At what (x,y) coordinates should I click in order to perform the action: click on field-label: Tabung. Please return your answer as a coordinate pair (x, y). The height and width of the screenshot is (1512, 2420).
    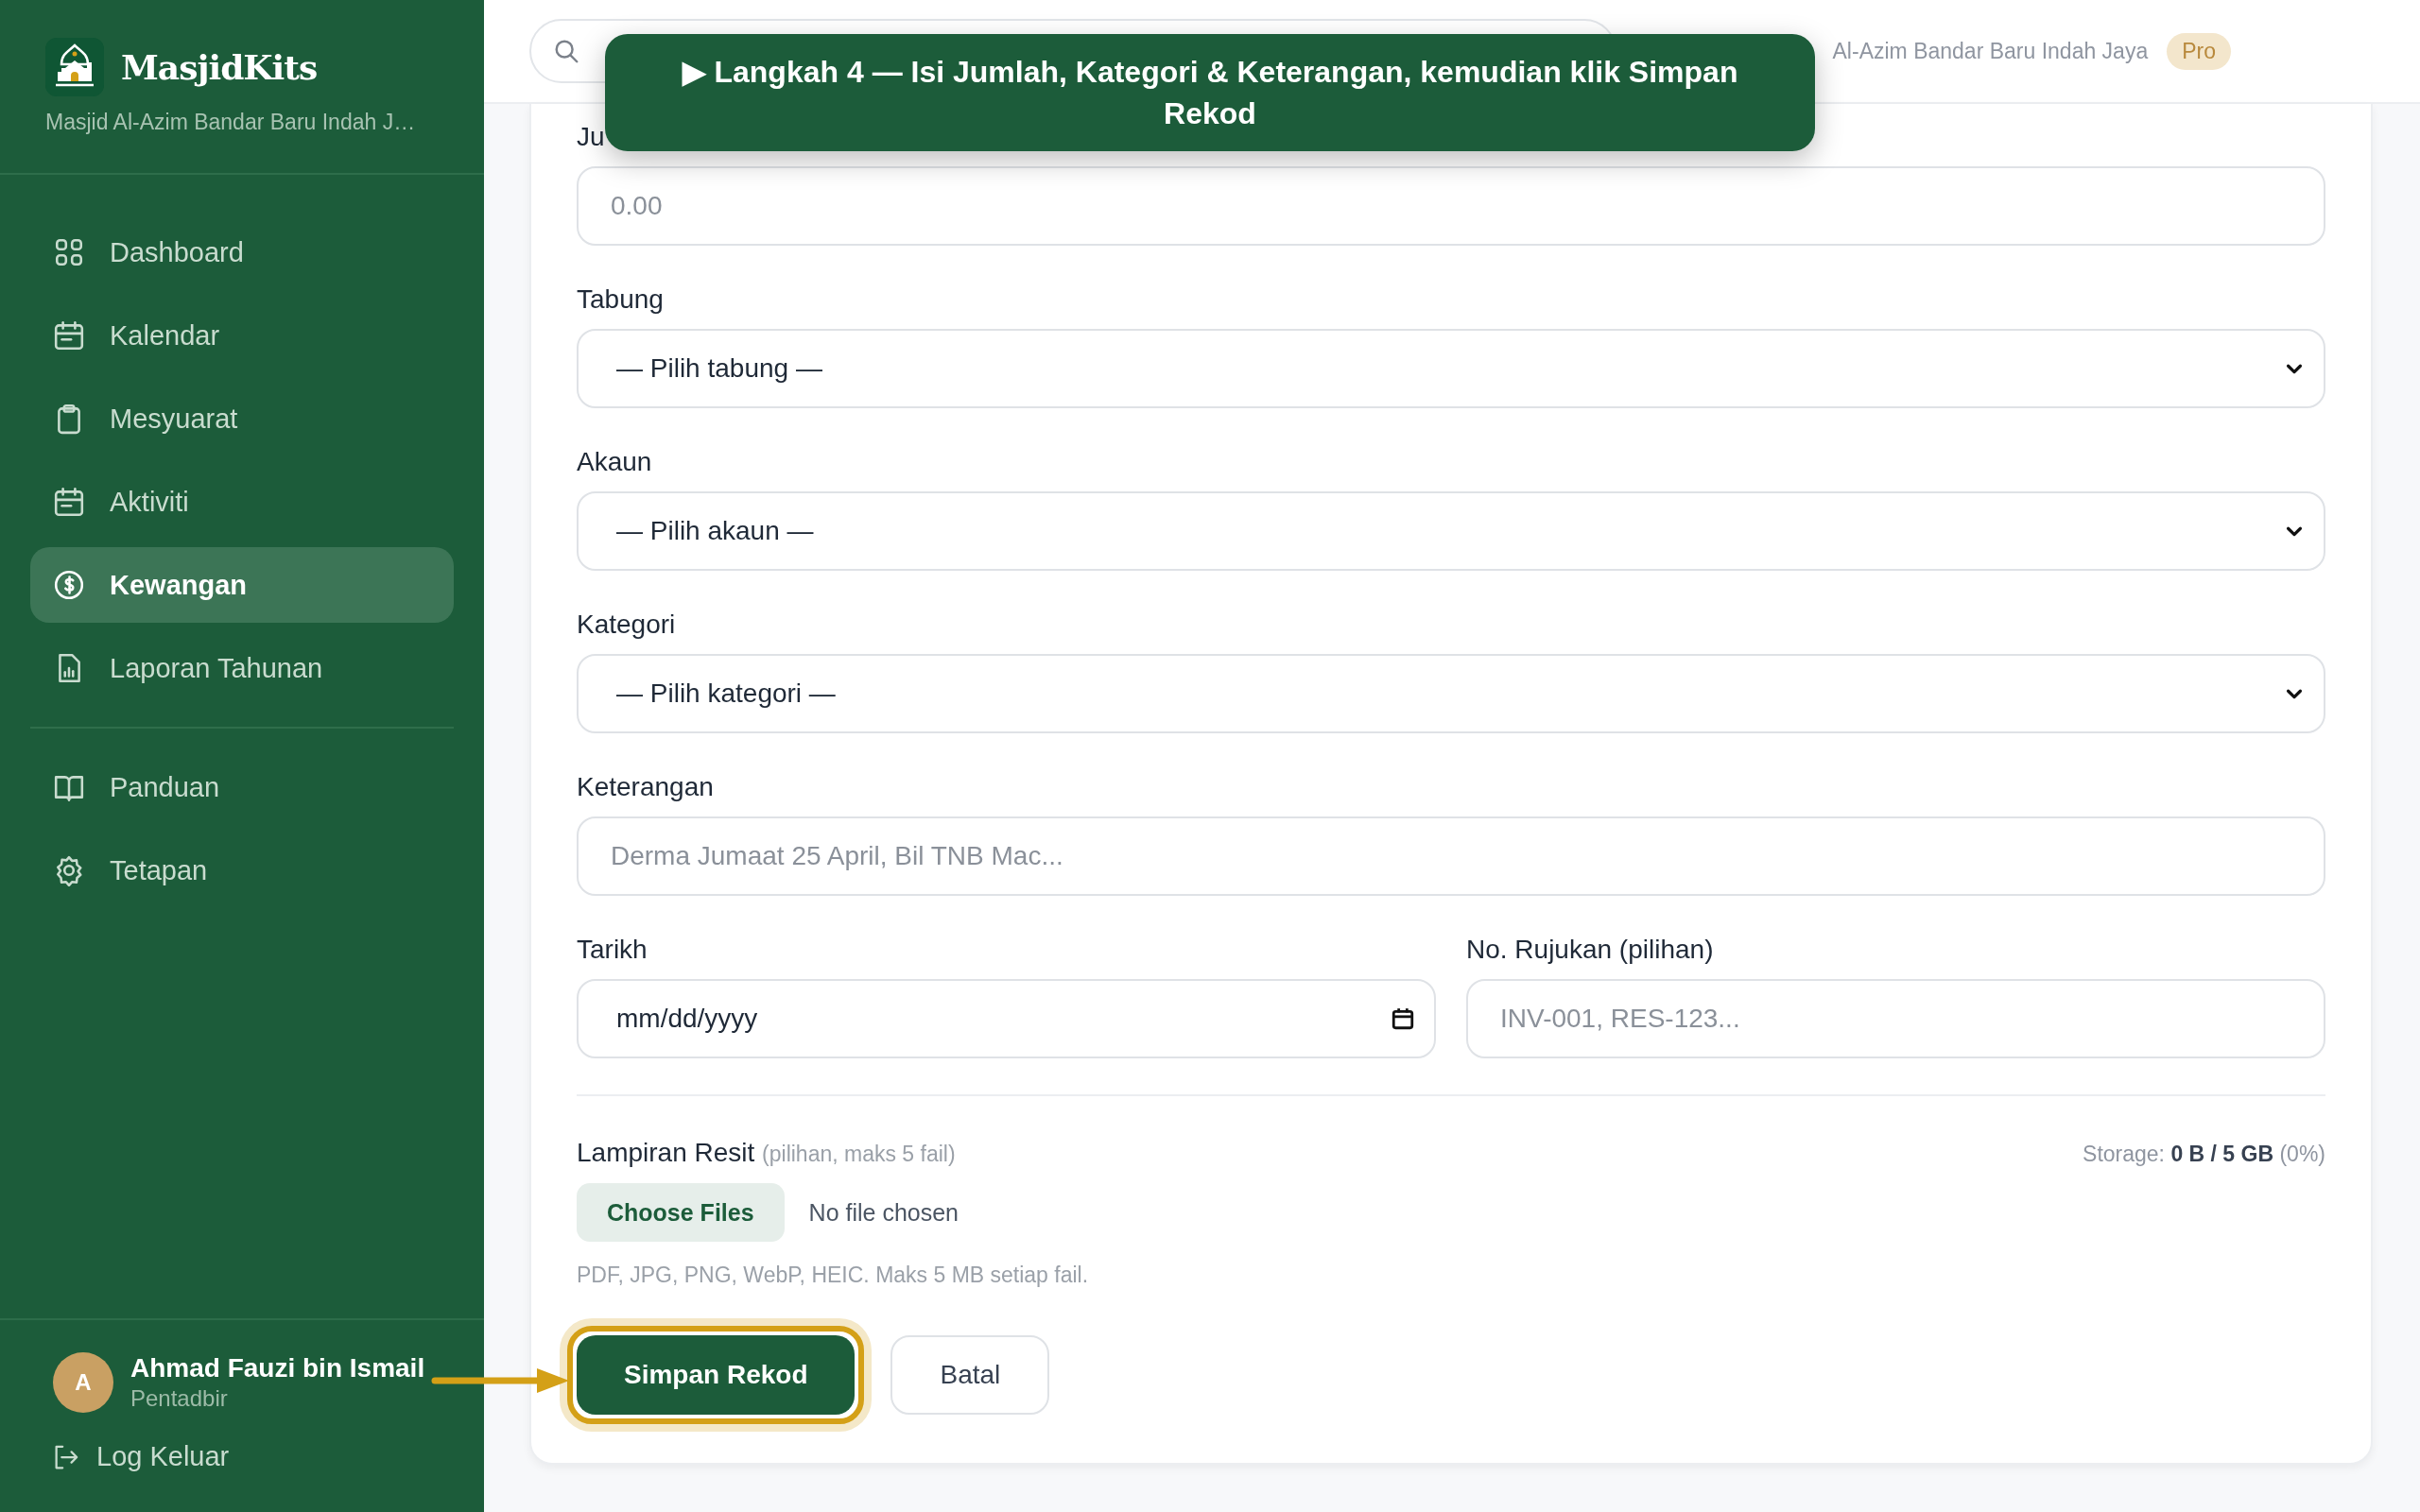
    Looking at the image, I should click on (621, 300).